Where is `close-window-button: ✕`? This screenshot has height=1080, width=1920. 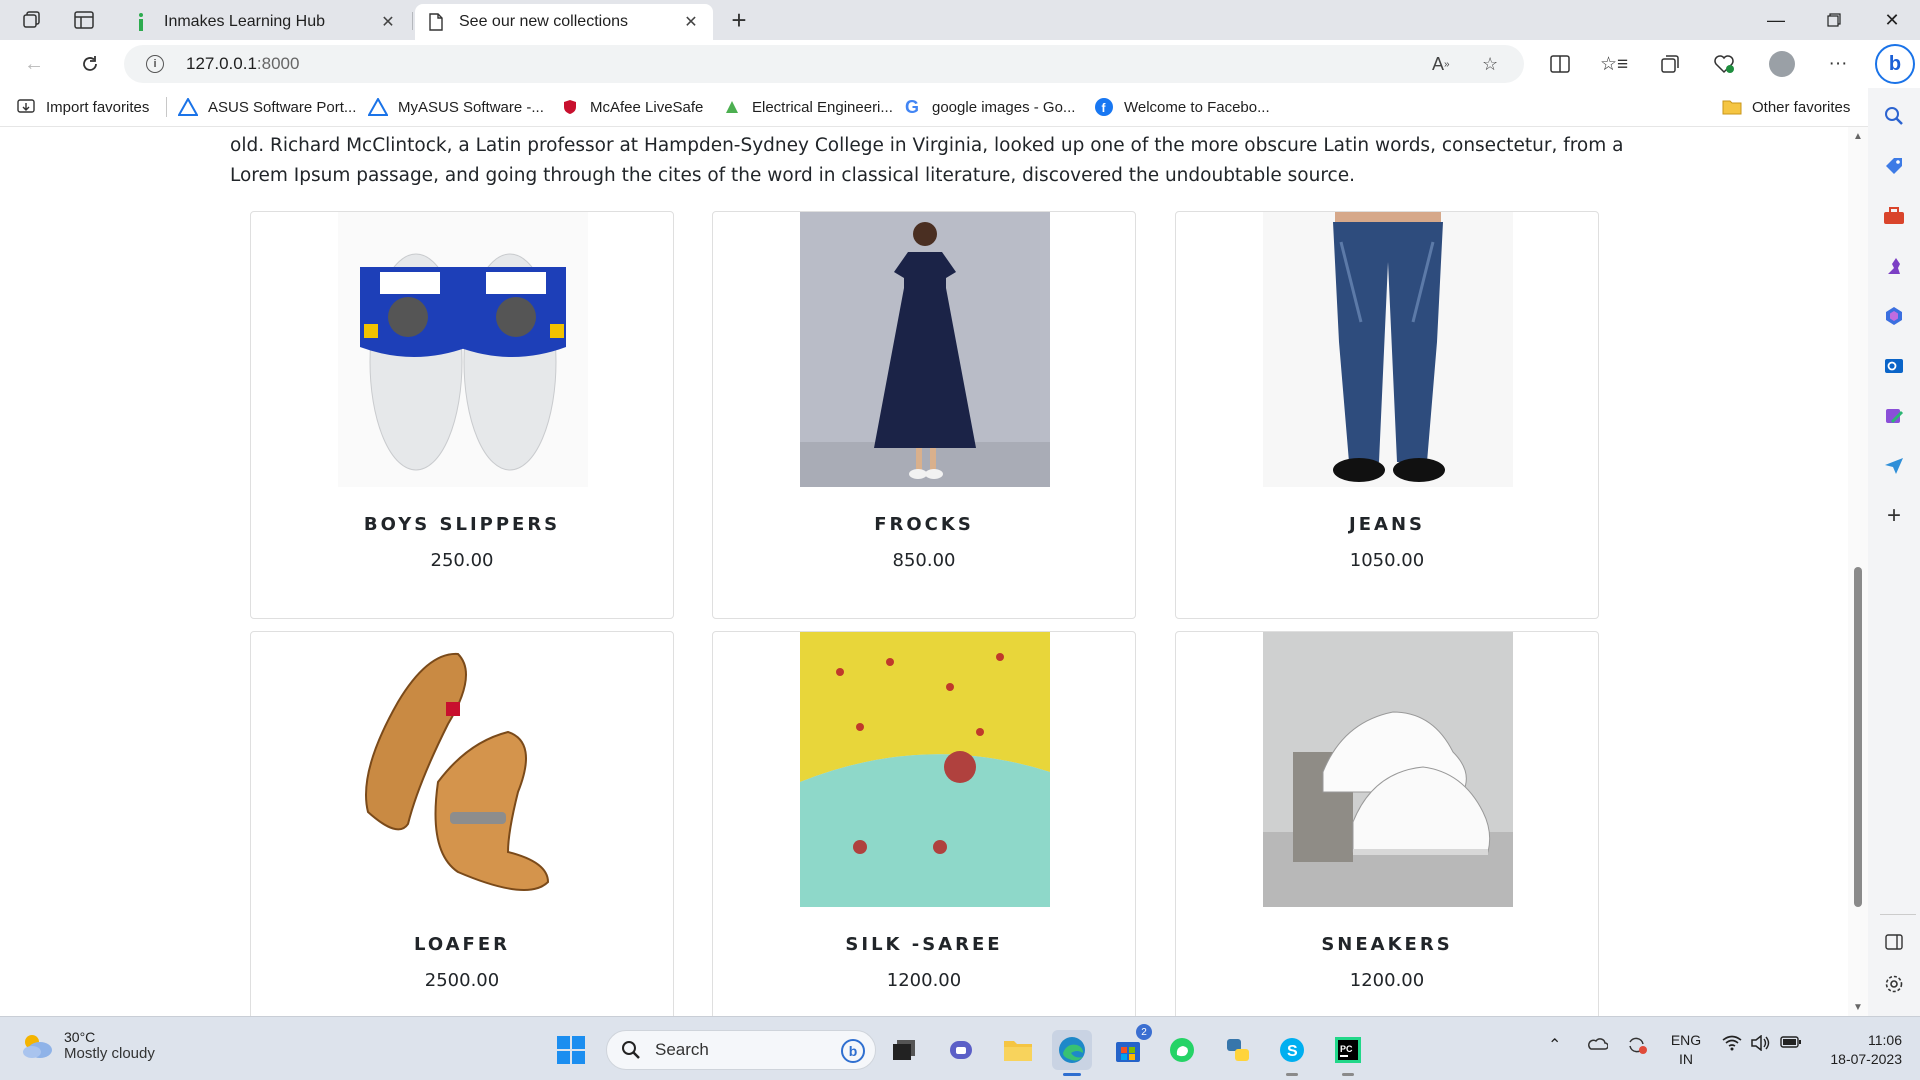 close-window-button: ✕ is located at coordinates (1892, 20).